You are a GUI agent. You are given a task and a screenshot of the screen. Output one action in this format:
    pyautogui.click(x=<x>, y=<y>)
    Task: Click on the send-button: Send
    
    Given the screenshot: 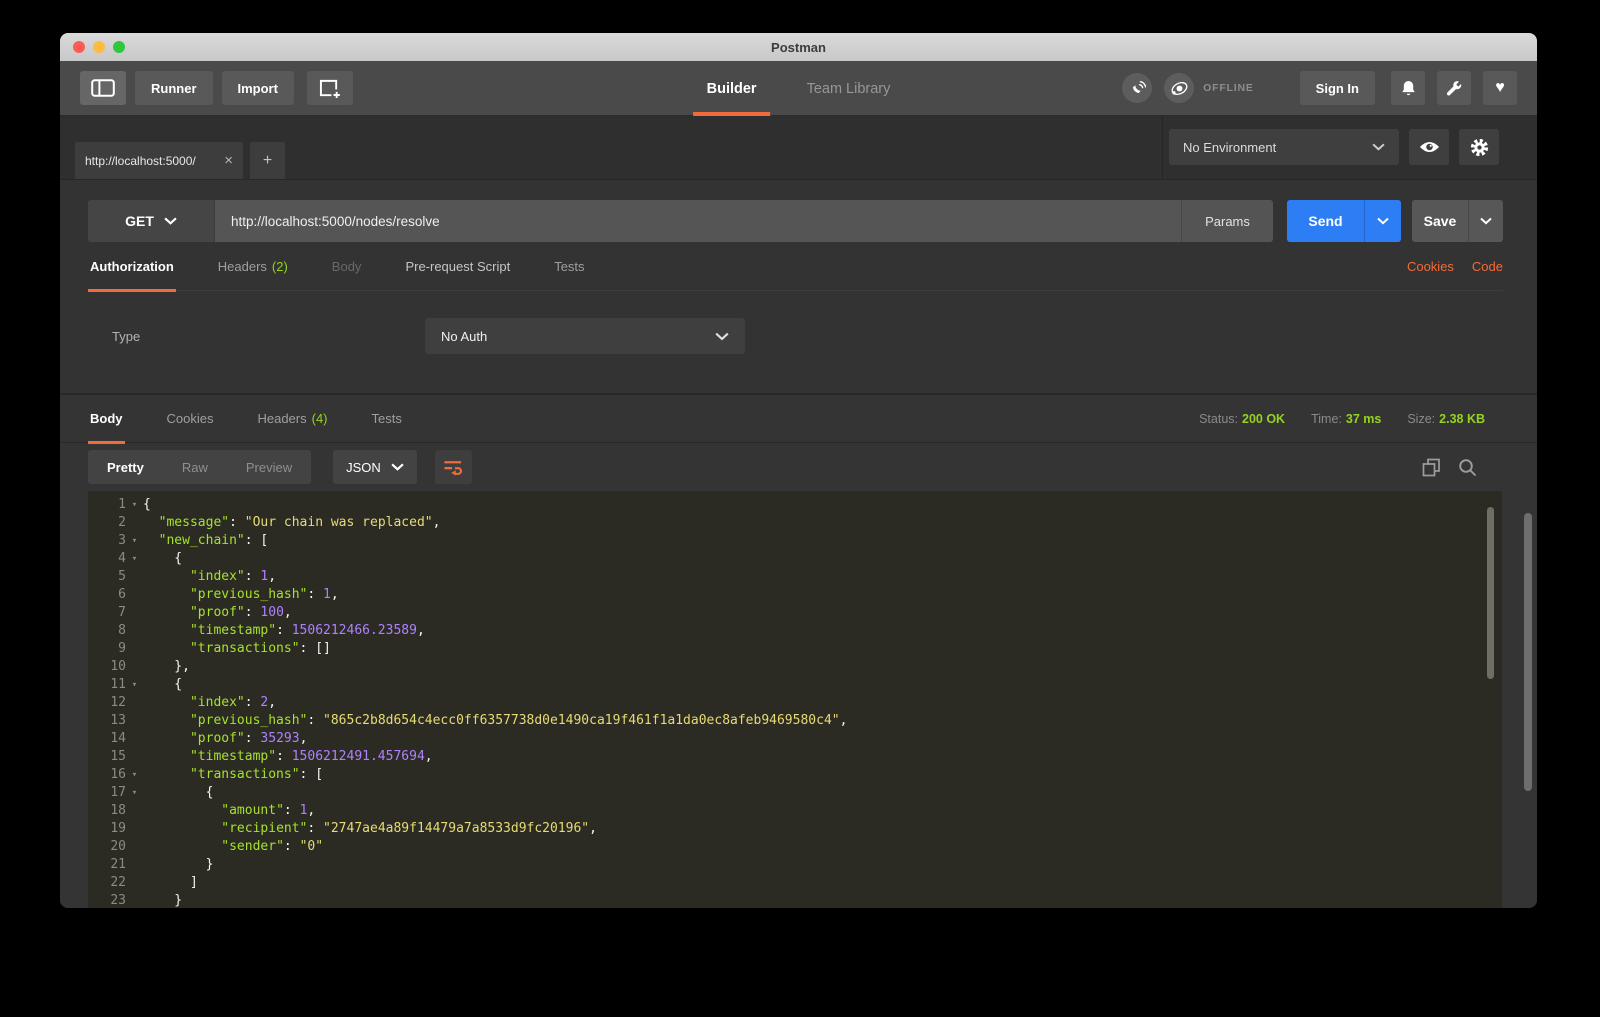 What is the action you would take?
    pyautogui.click(x=1325, y=221)
    